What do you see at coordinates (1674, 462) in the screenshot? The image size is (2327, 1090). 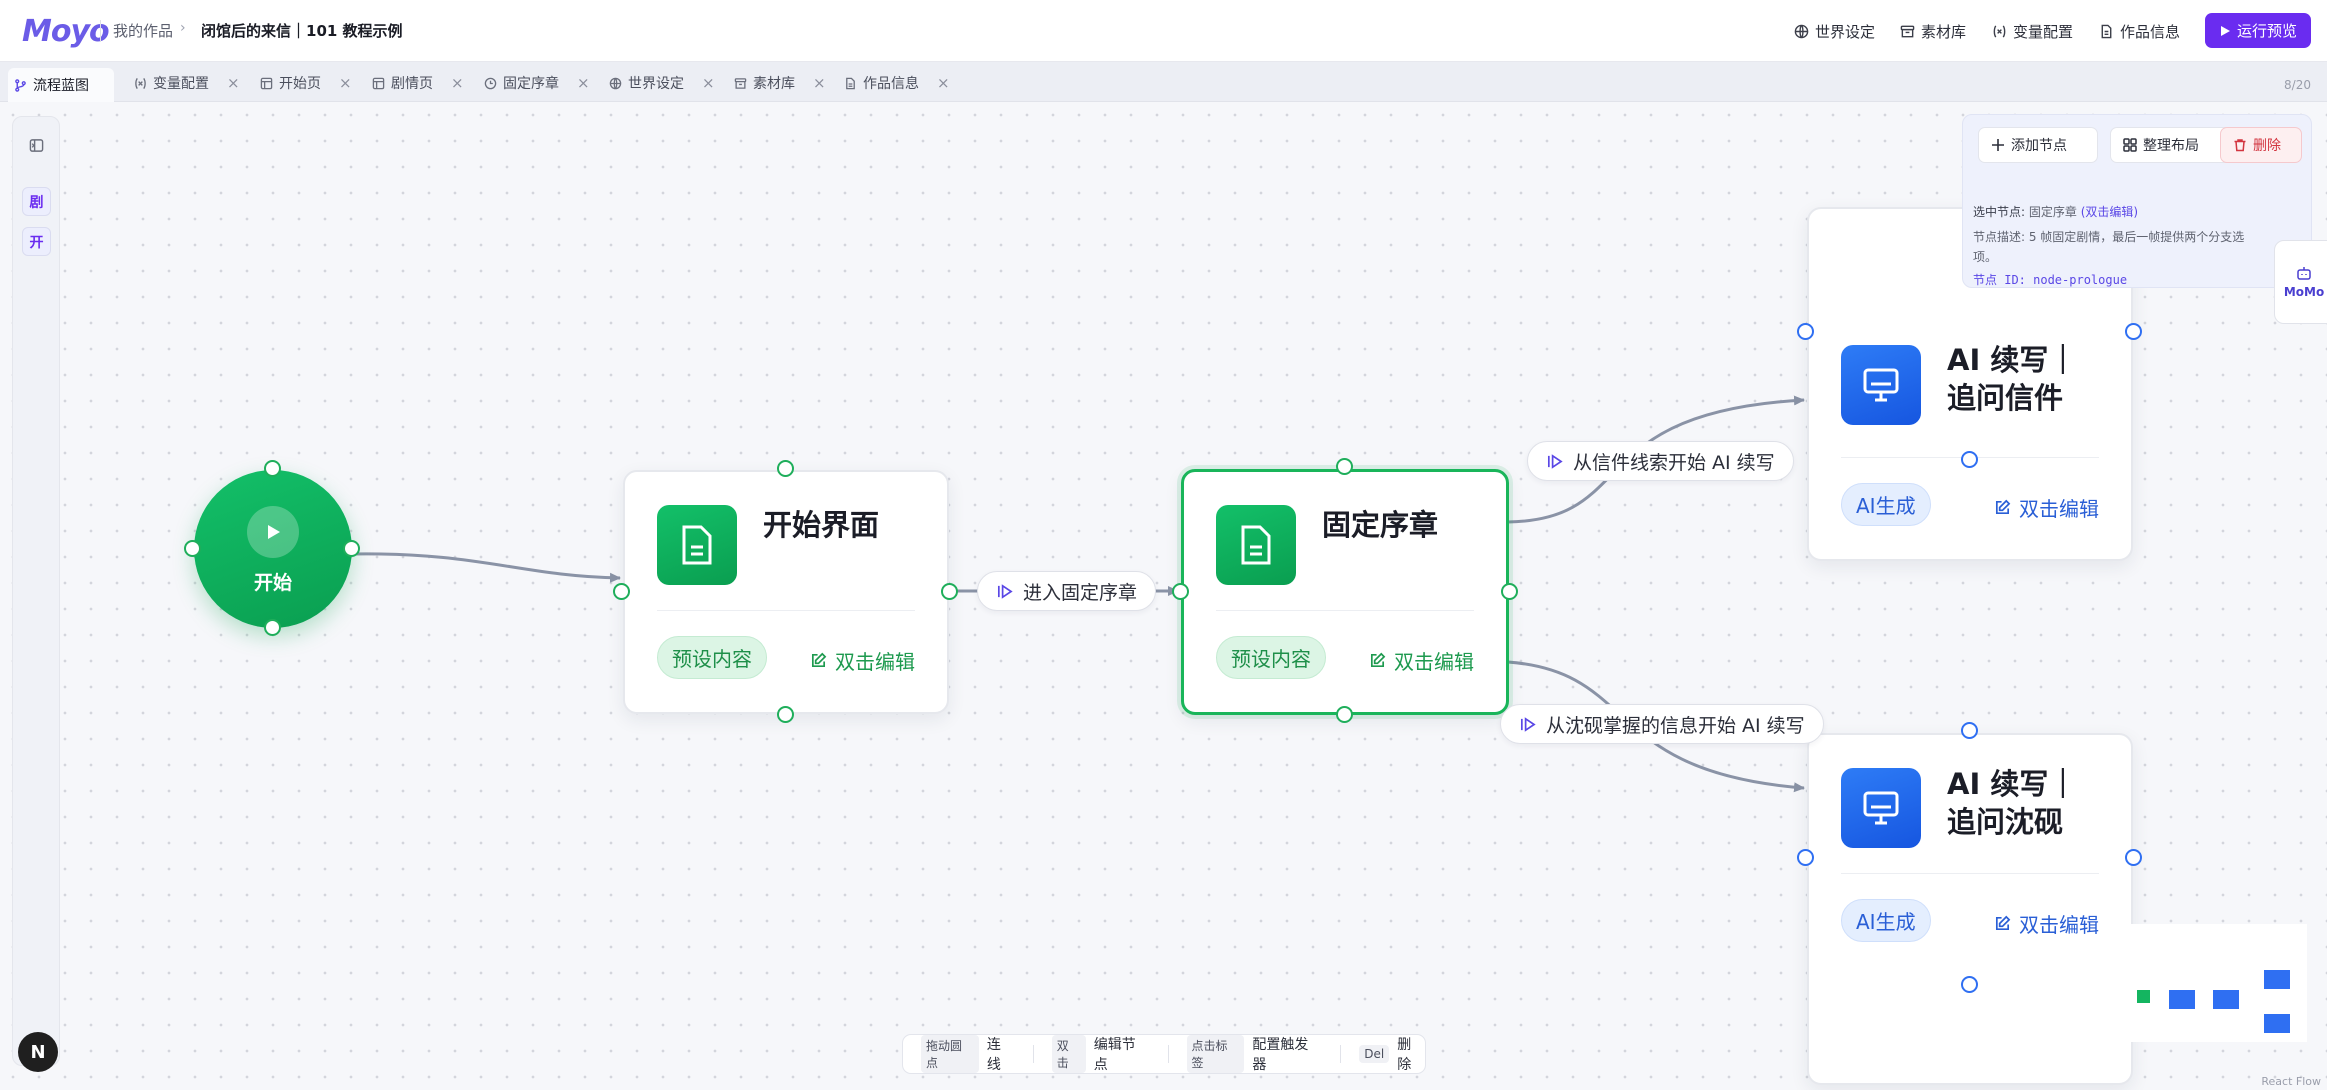 I see `edge-label-text: 从信件线索开始 AI 续写` at bounding box center [1674, 462].